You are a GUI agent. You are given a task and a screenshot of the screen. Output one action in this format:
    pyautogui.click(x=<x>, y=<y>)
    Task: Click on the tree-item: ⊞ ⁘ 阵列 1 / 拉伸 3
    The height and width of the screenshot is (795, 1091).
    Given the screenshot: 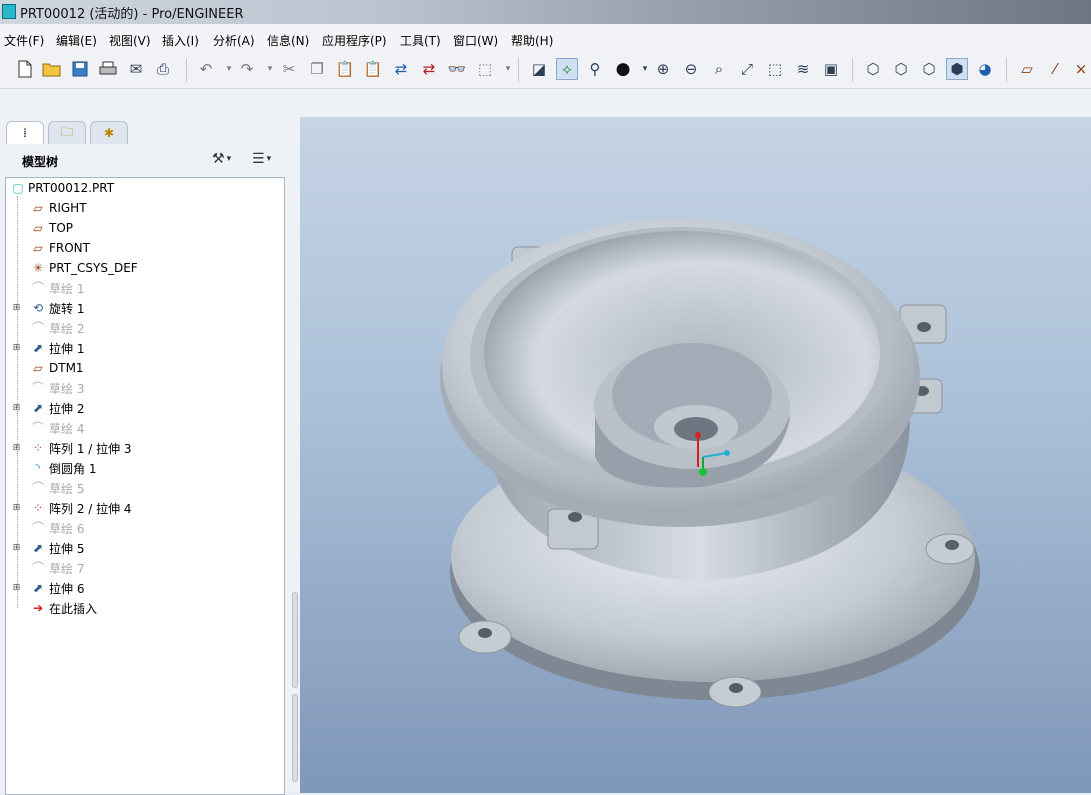 What is the action you would take?
    pyautogui.click(x=144, y=448)
    